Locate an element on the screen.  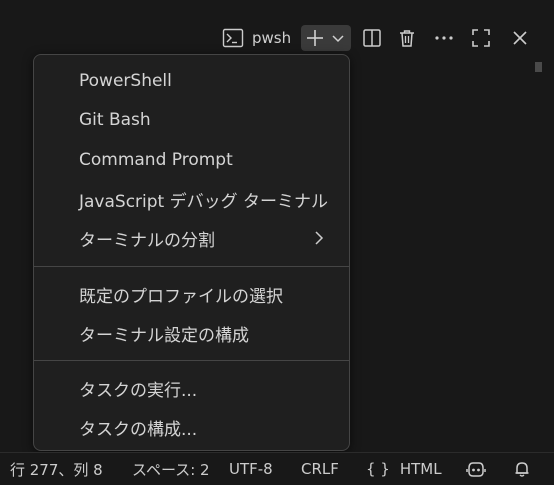
status-language-mode: { } HTML is located at coordinates (404, 469).